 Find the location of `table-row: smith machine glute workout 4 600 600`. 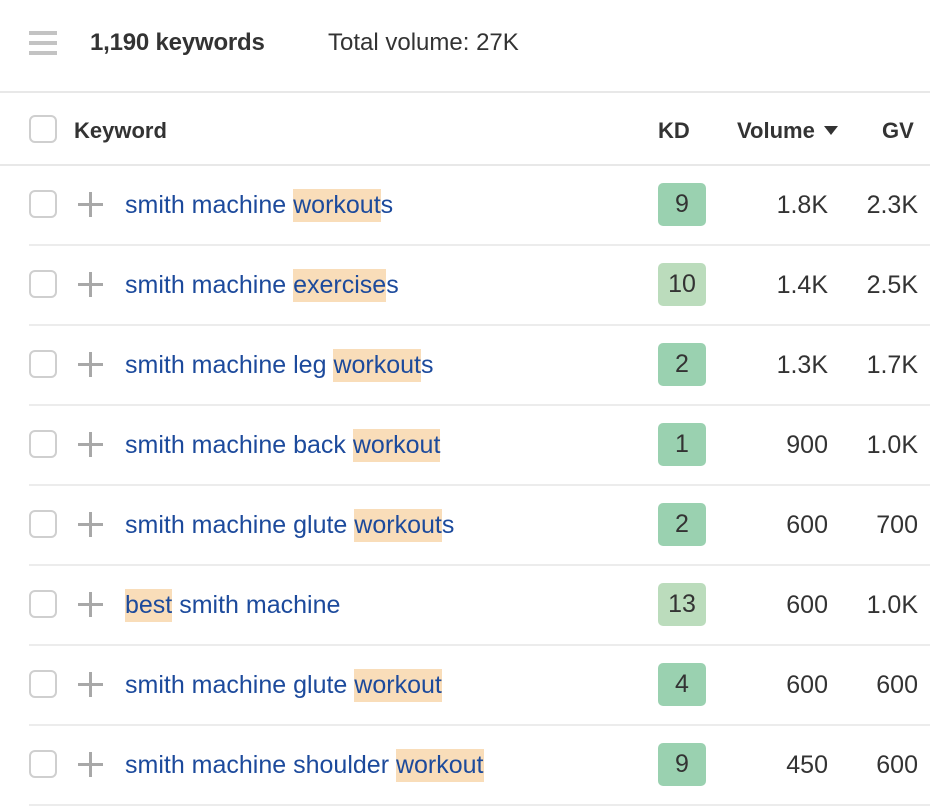

table-row: smith machine glute workout 4 600 600 is located at coordinates (465, 686).